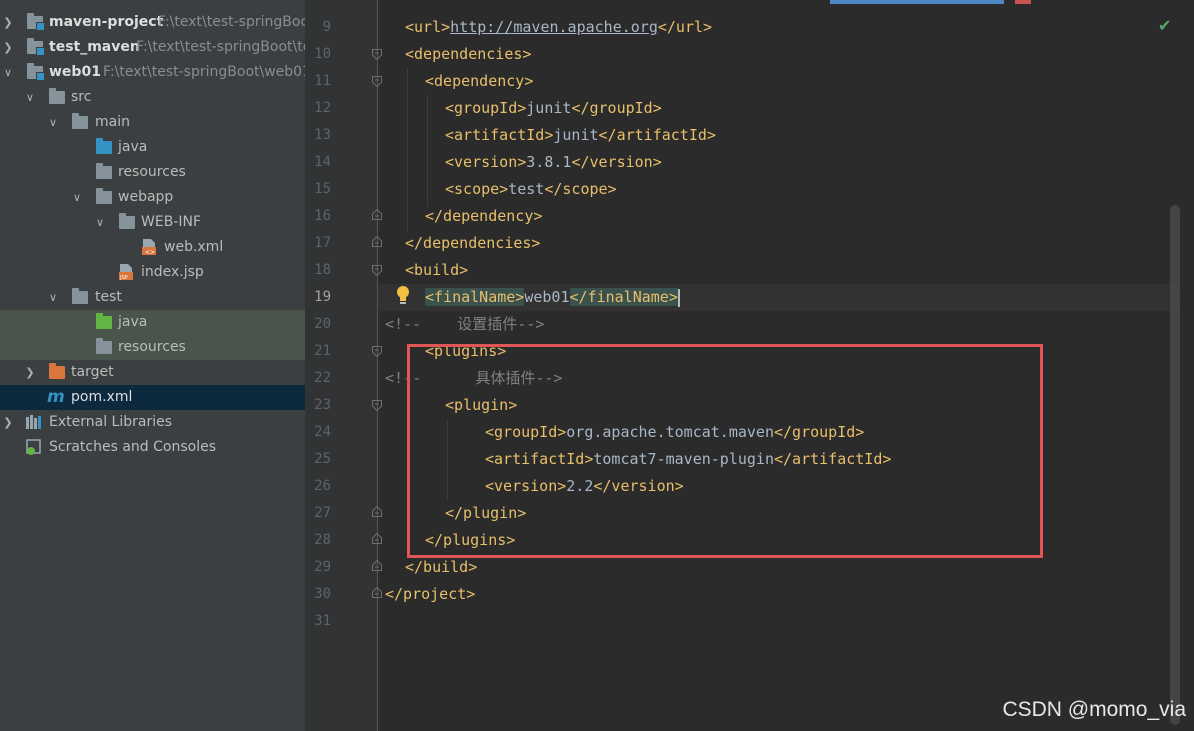 The width and height of the screenshot is (1194, 731). Describe the element at coordinates (1164, 25) in the screenshot. I see `checkmark-icon: ✔` at that location.